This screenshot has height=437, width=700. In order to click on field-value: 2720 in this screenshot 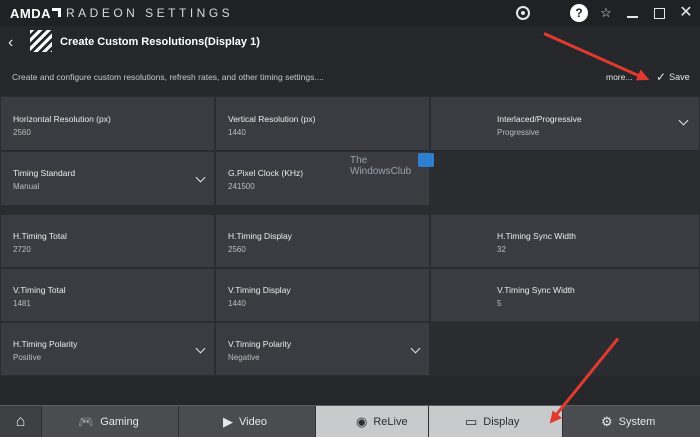, I will do `click(22, 249)`.